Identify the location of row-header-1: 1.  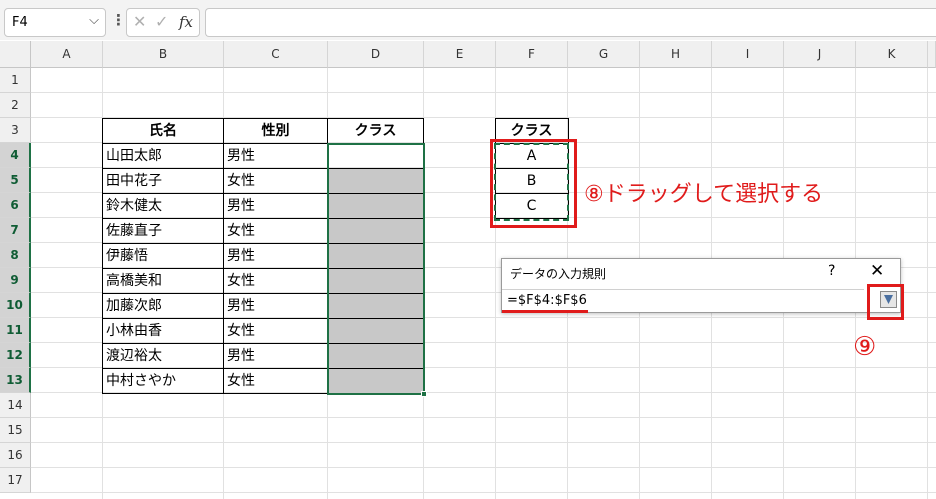
(15, 80).